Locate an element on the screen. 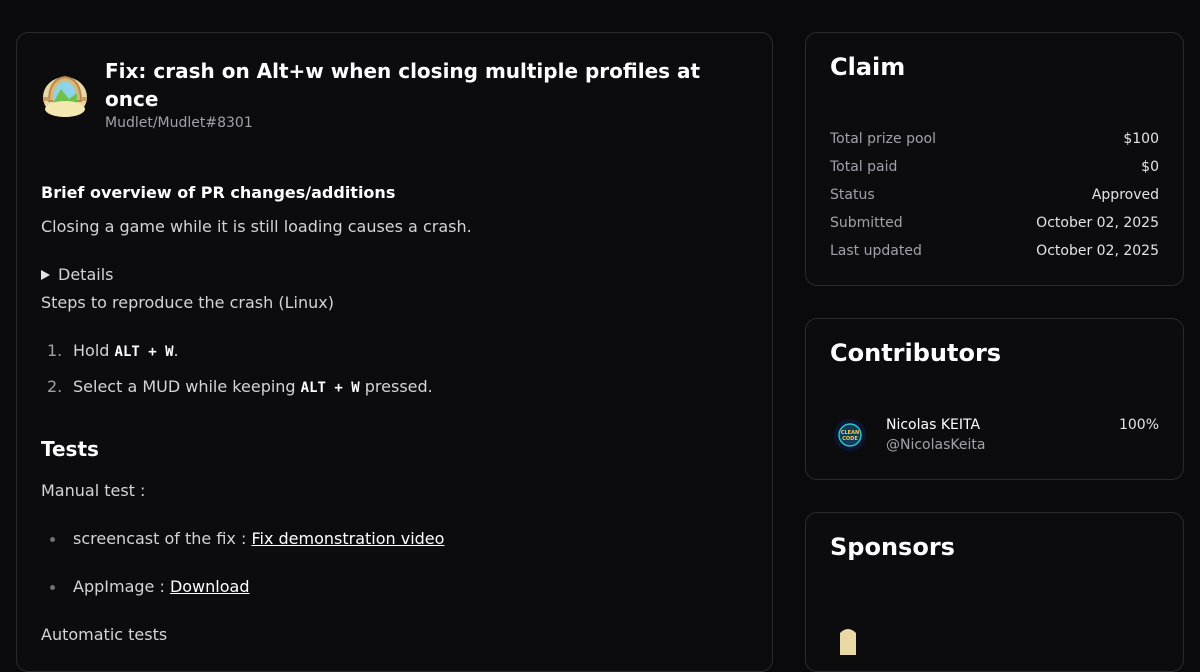 This screenshot has height=672, width=1200. list-item: Hold ALT + W. is located at coordinates (126, 350).